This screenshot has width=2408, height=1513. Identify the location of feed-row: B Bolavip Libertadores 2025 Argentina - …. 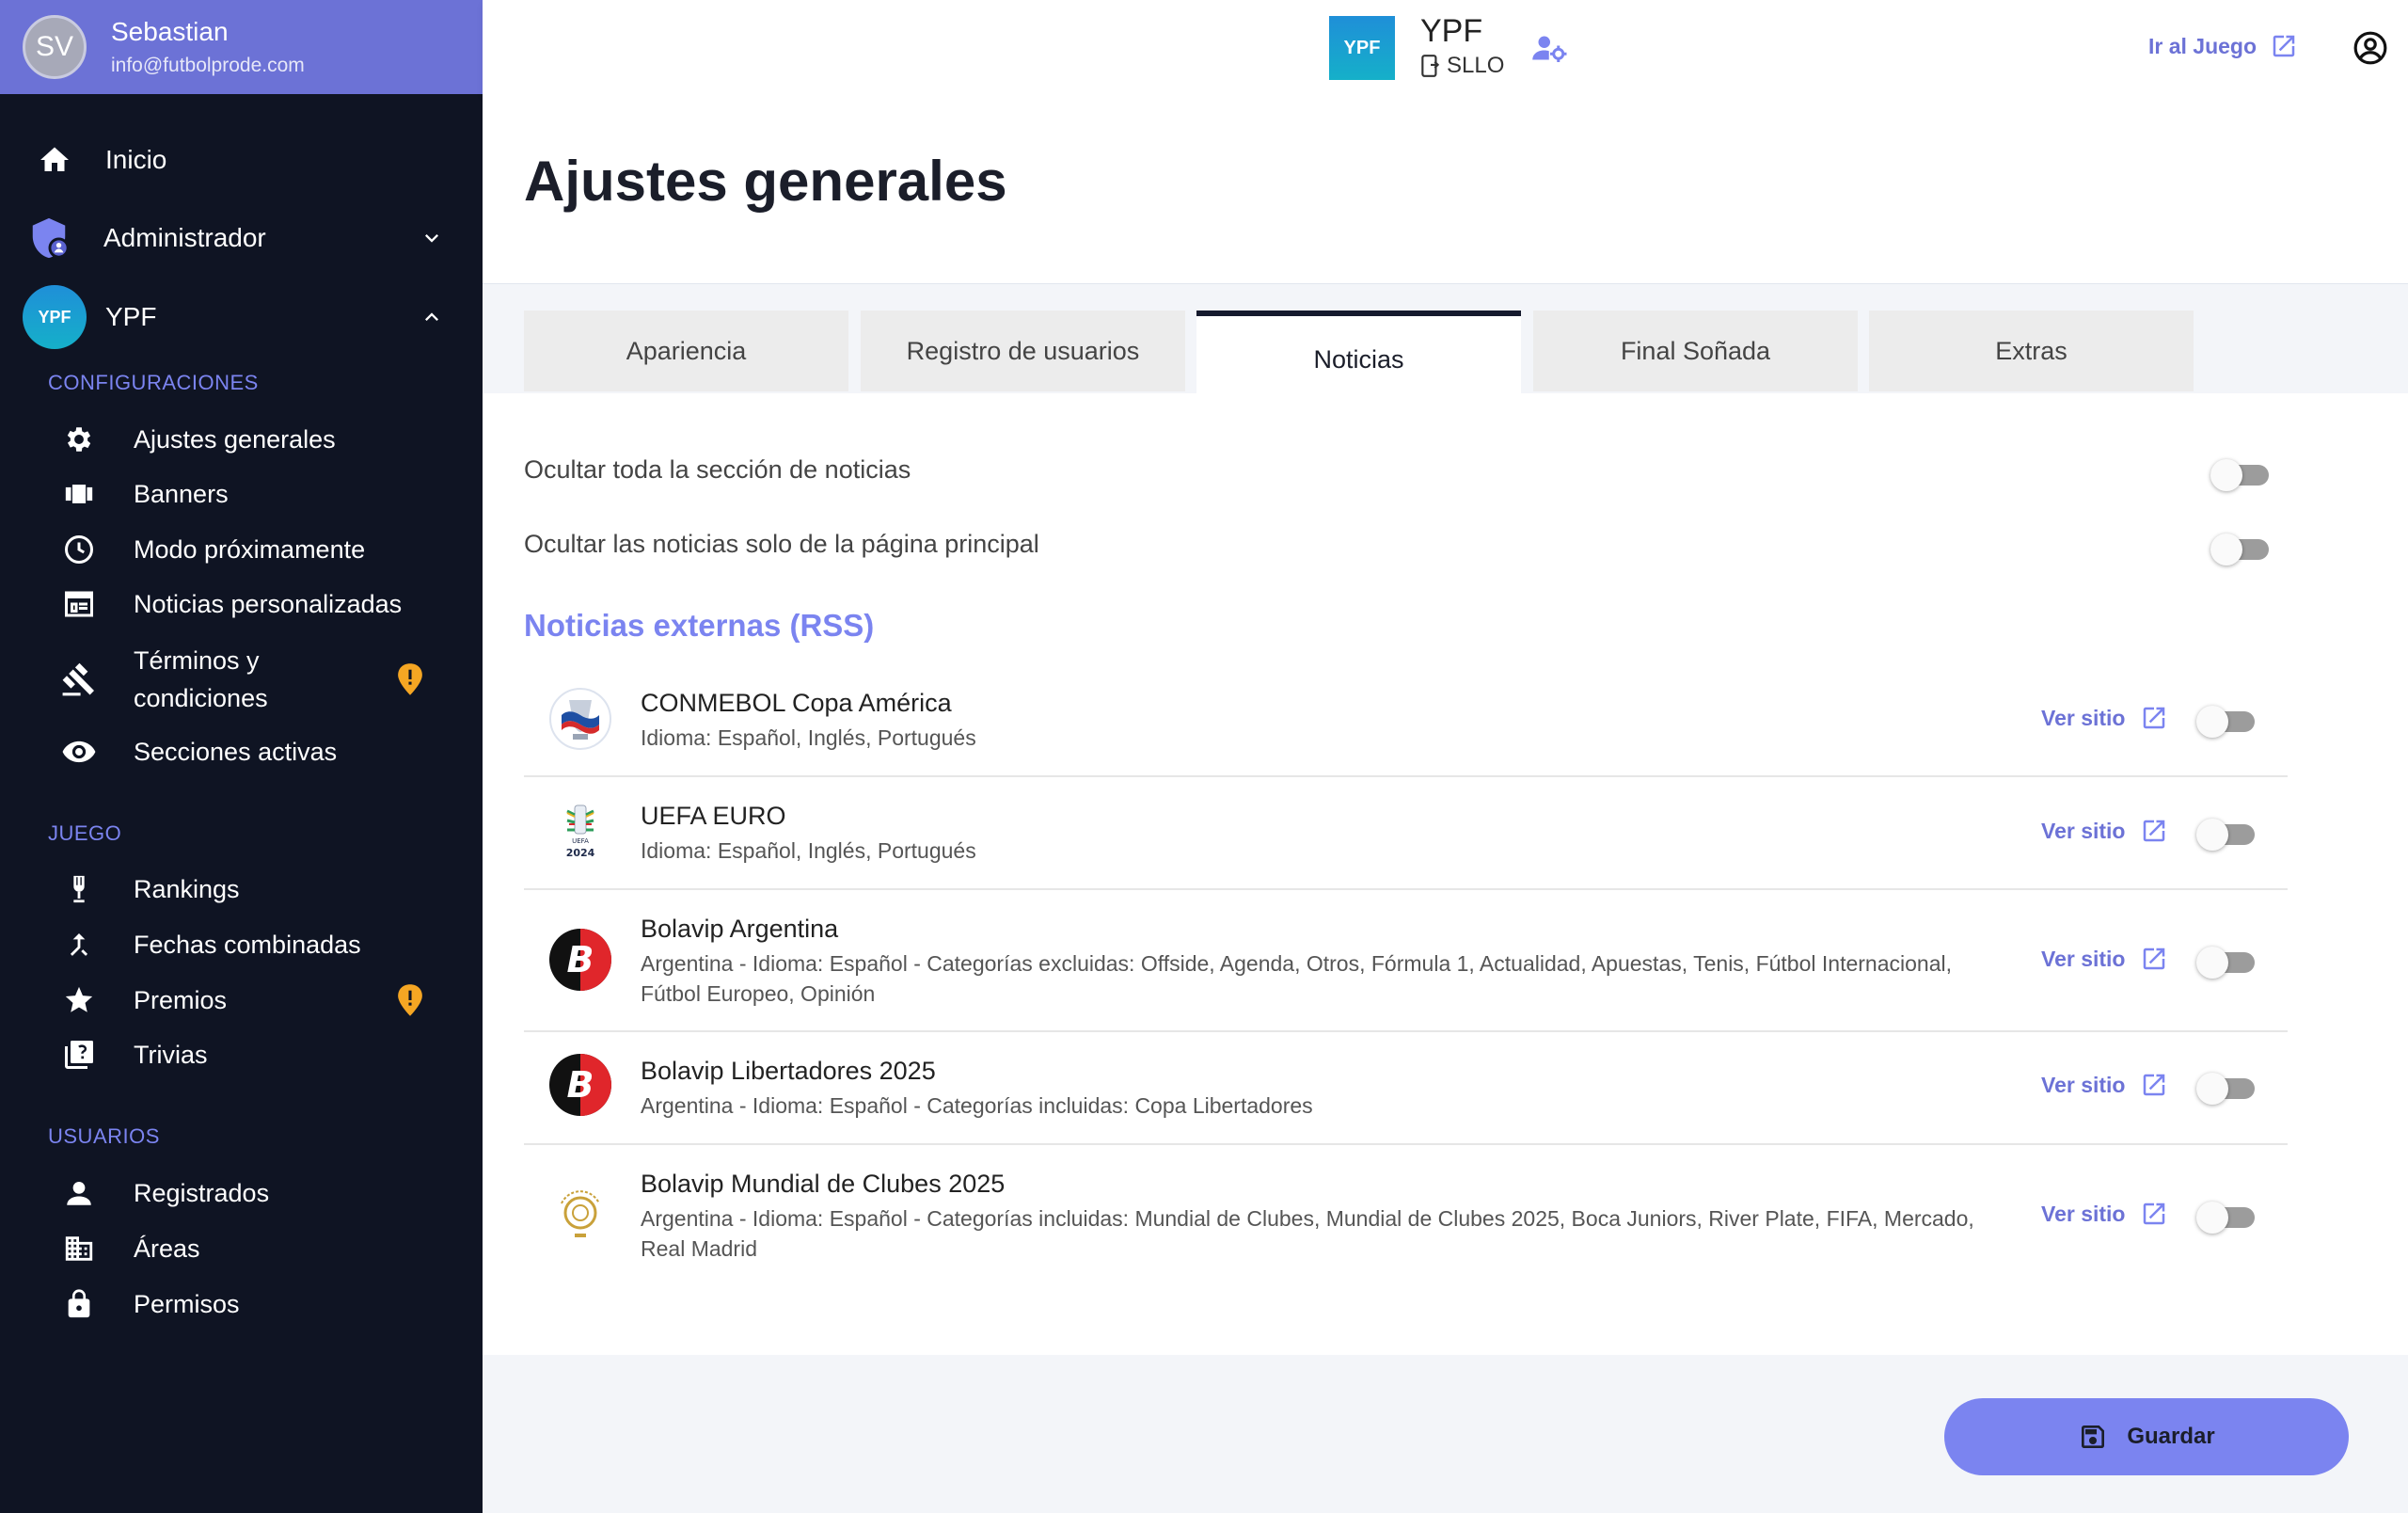
(1406, 1088).